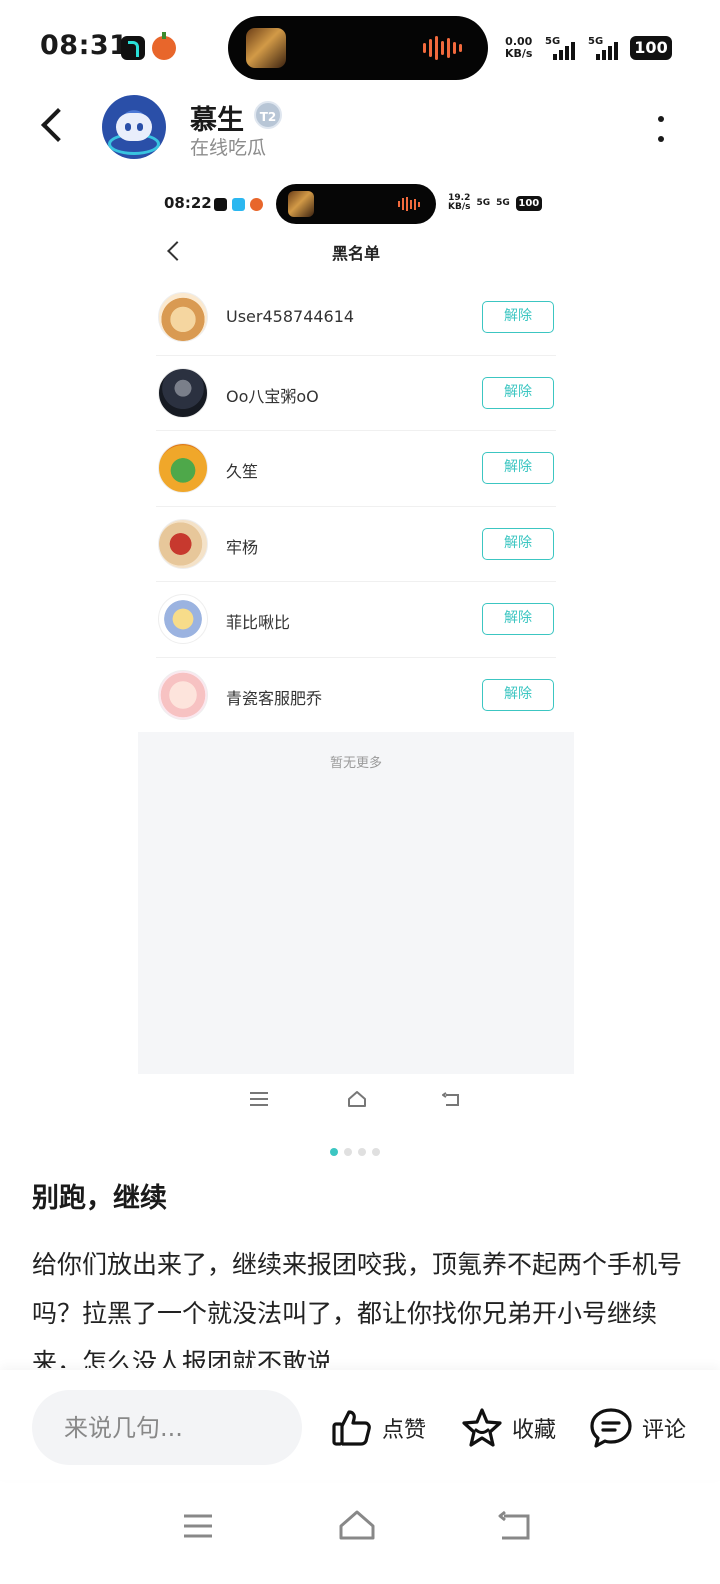 The width and height of the screenshot is (720, 1584). Describe the element at coordinates (564, 48) in the screenshot. I see `signal-icon-1: 5G` at that location.